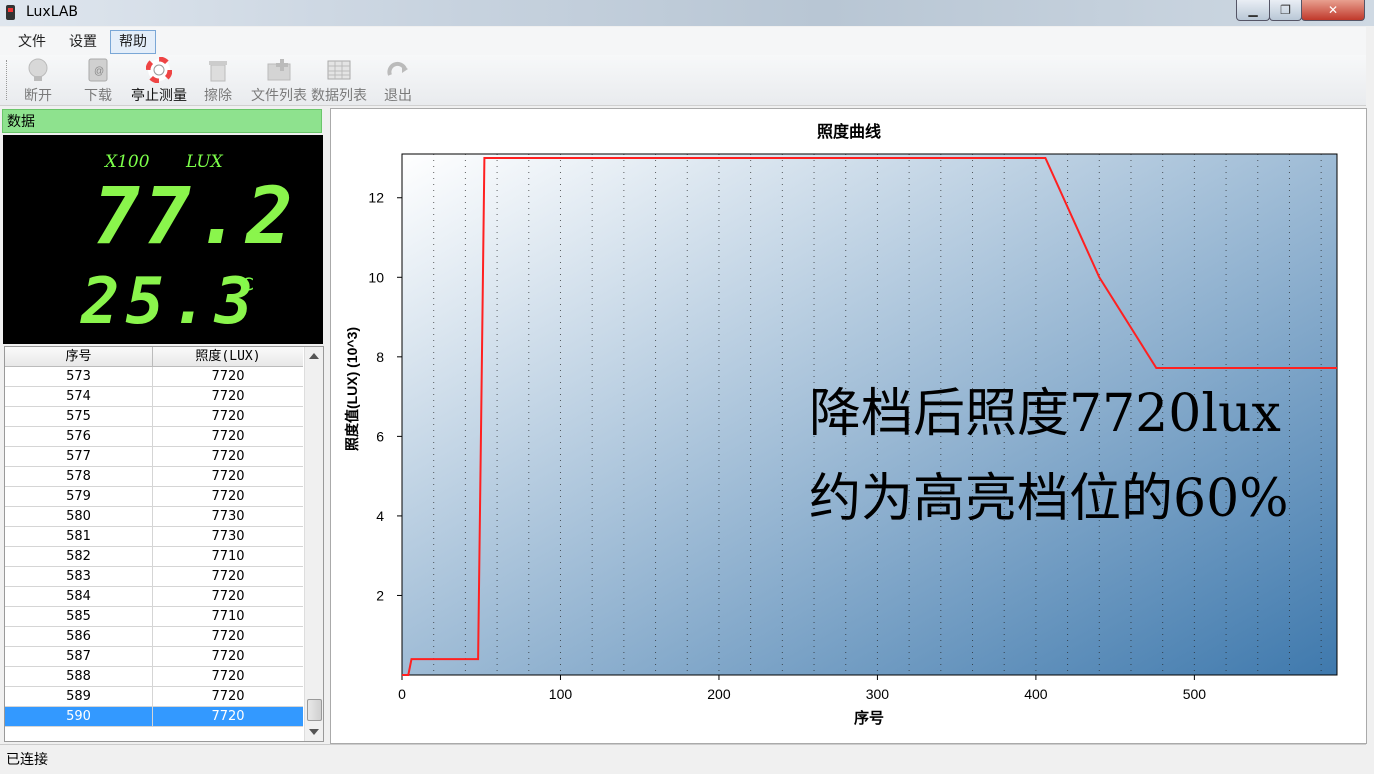  What do you see at coordinates (154, 457) in the screenshot?
I see `table-row: 577 7720` at bounding box center [154, 457].